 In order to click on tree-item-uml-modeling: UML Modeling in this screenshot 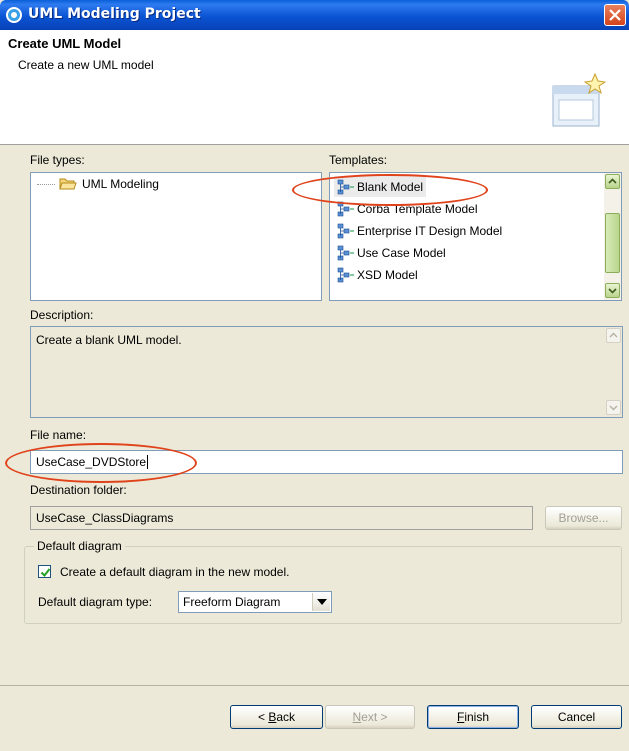, I will do `click(98, 184)`.